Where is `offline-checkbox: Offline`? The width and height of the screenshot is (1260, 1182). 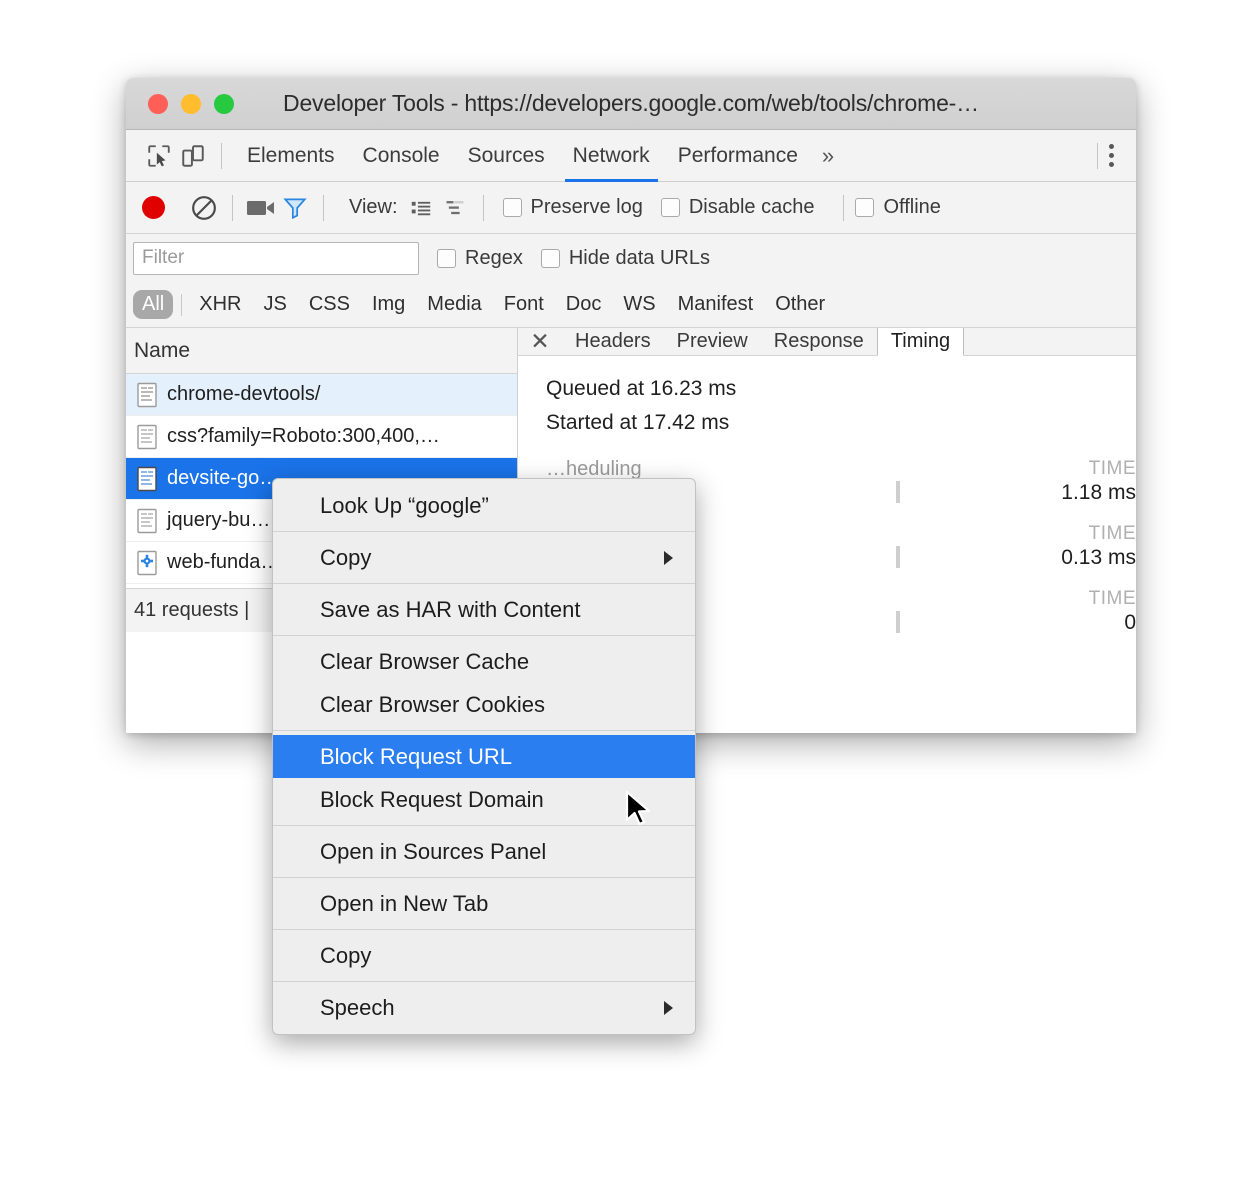 offline-checkbox: Offline is located at coordinates (898, 207).